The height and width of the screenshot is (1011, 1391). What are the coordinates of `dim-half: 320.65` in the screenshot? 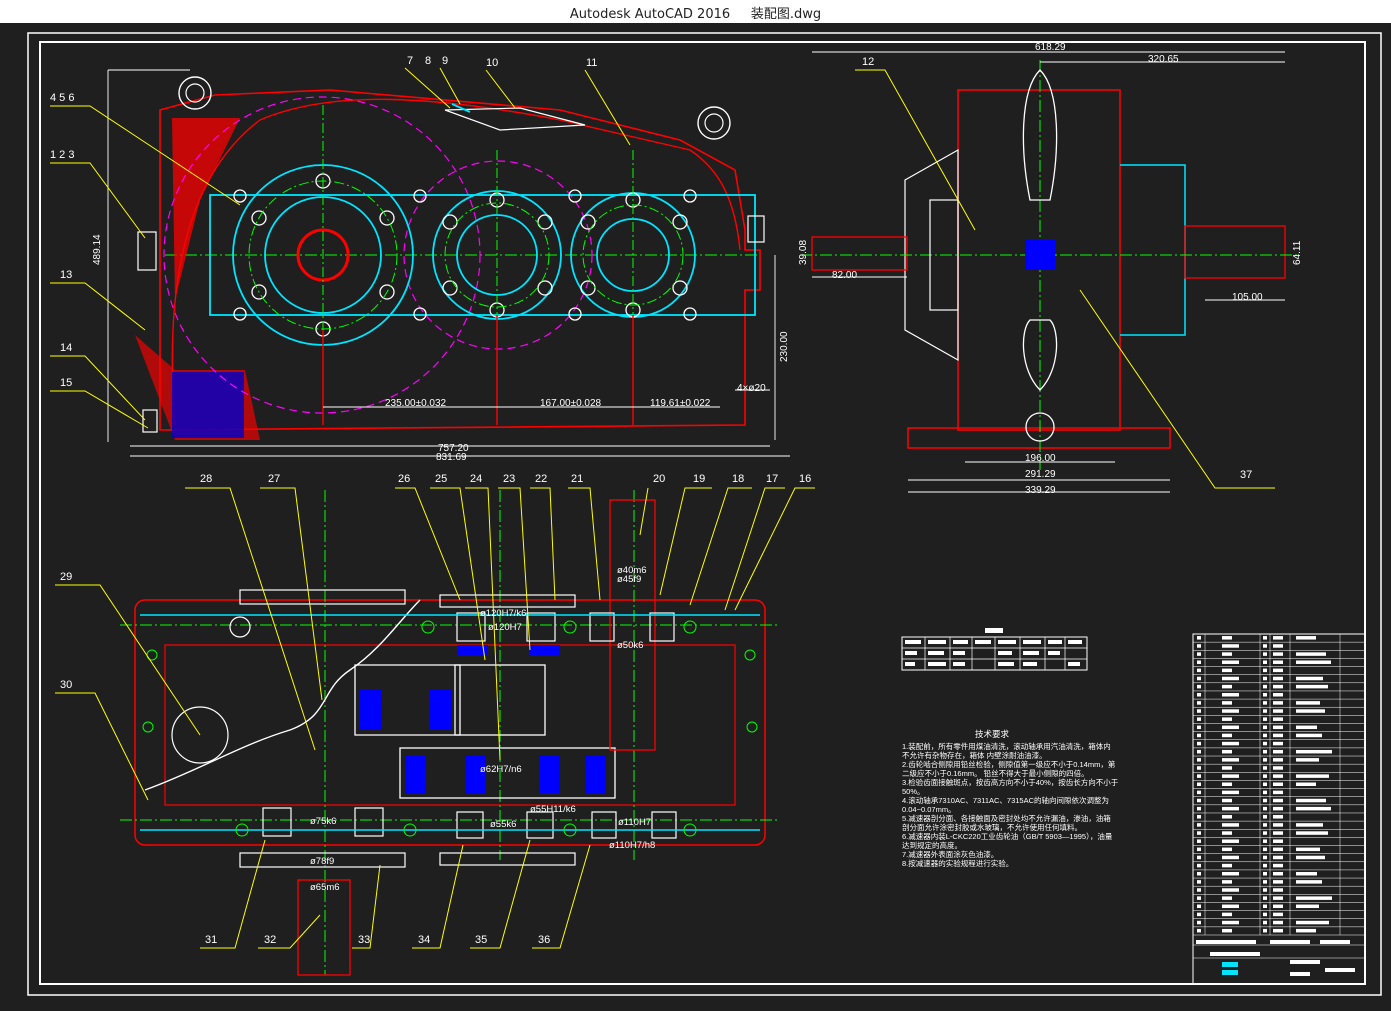 It's located at (1163, 59).